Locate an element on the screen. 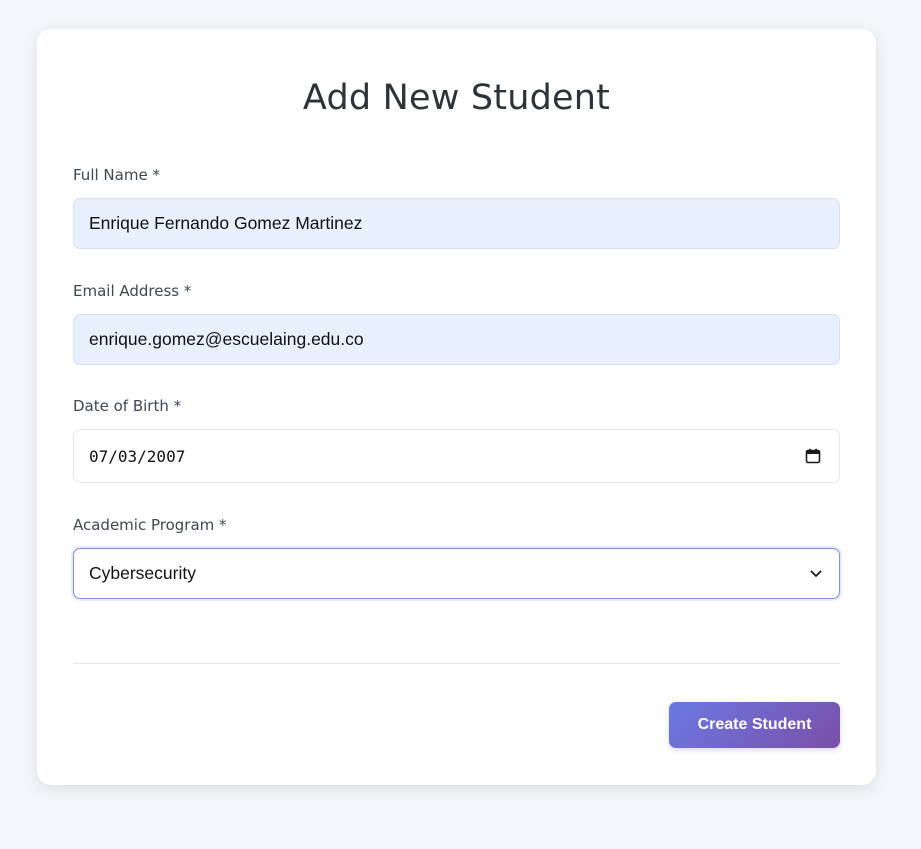 This screenshot has height=849, width=921. full-name-label: Full Name * is located at coordinates (116, 175).